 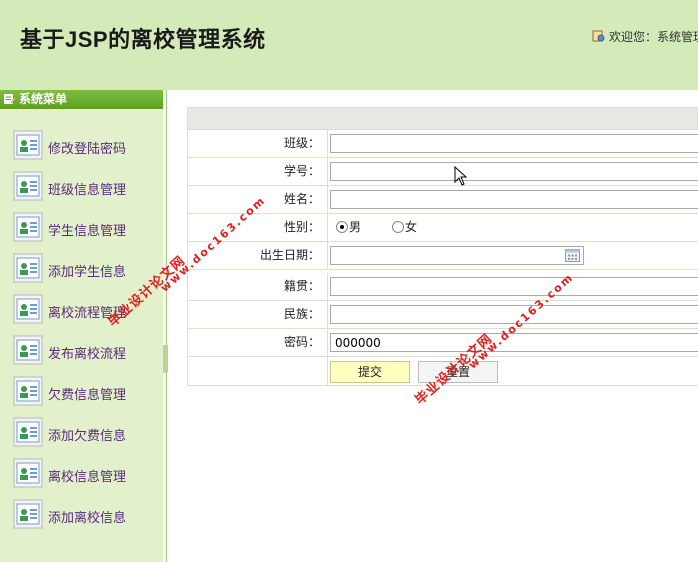 What do you see at coordinates (258, 314) in the screenshot?
I see `ethnic-label: 民族：` at bounding box center [258, 314].